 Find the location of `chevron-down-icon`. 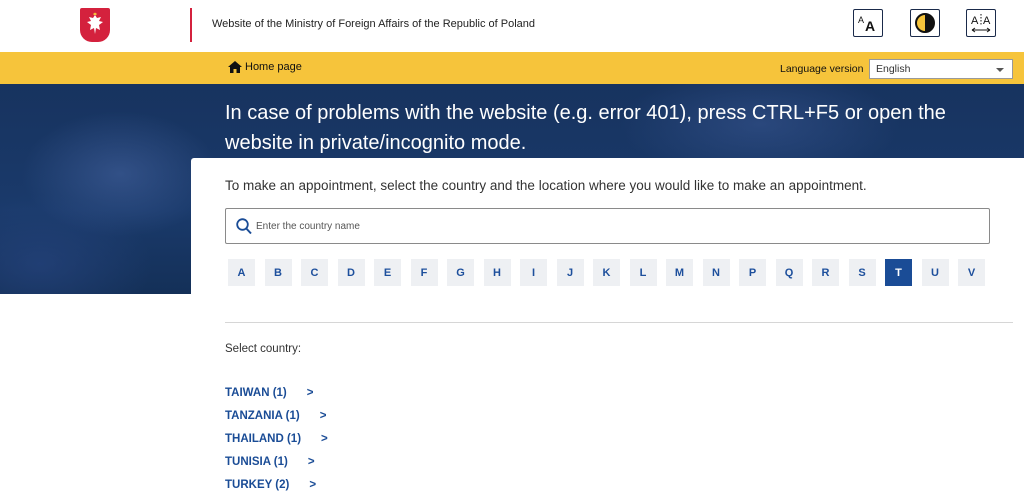

chevron-down-icon is located at coordinates (1000, 70).